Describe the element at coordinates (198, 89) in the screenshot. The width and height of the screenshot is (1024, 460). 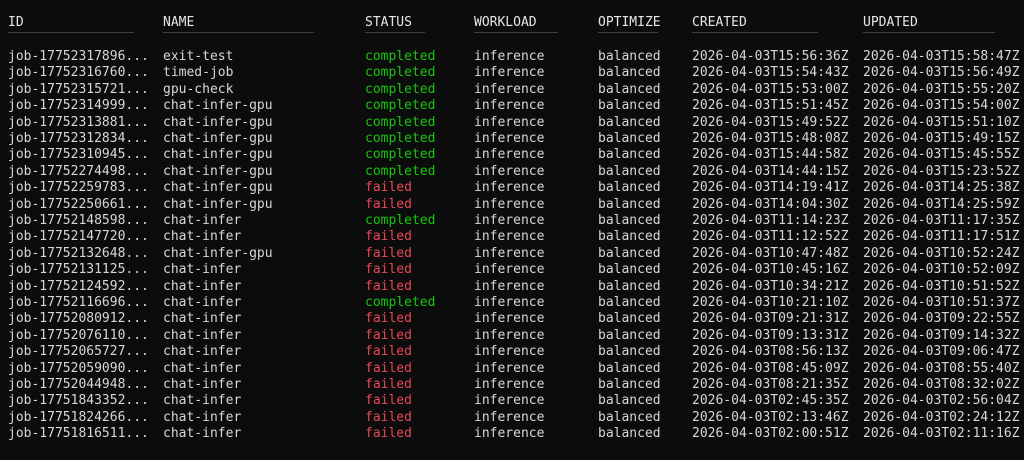
I see `cell-name: gpu-check` at that location.